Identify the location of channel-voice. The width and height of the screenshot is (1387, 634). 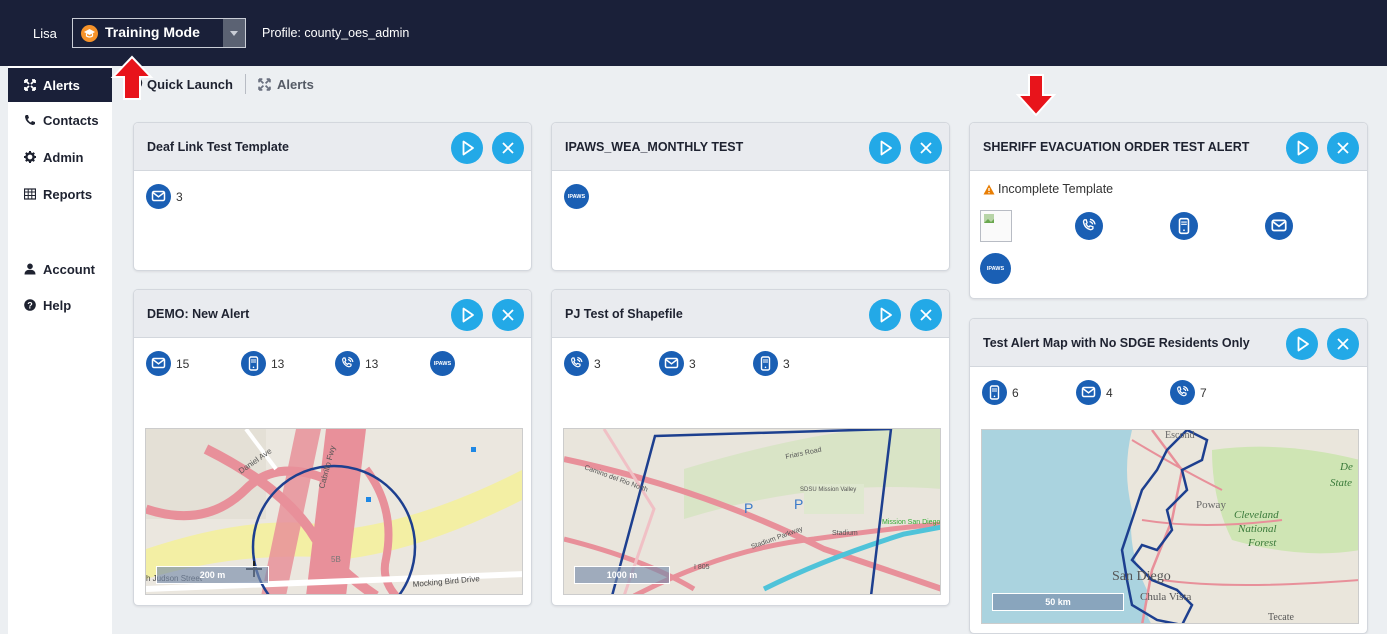
(1089, 226).